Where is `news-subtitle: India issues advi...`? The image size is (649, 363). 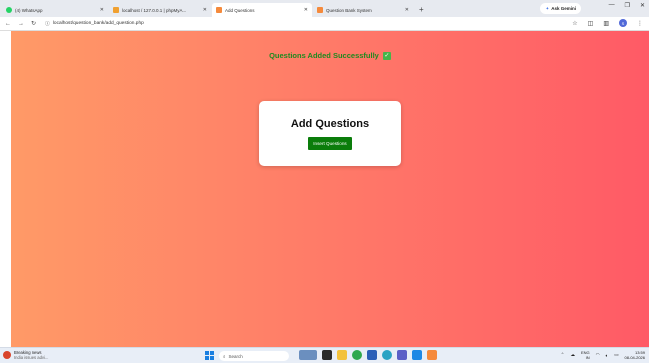
news-subtitle: India issues advi... is located at coordinates (31, 357).